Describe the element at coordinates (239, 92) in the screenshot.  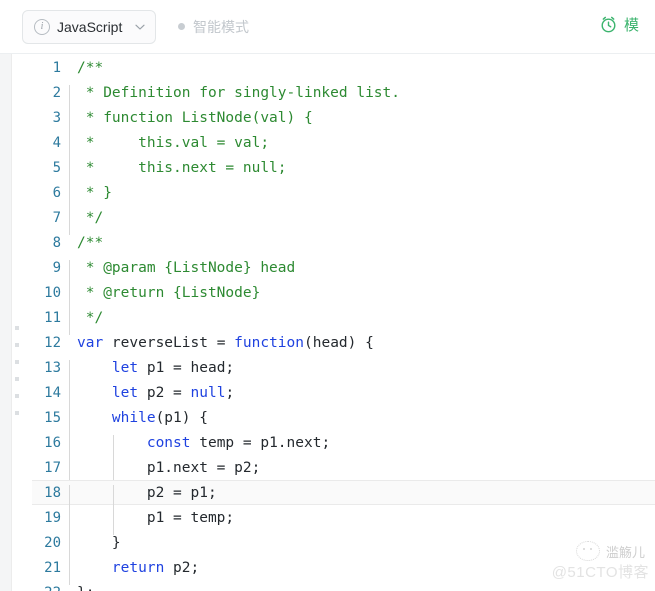
I see `code-token-comment: * Definition for singly-linked list.` at that location.